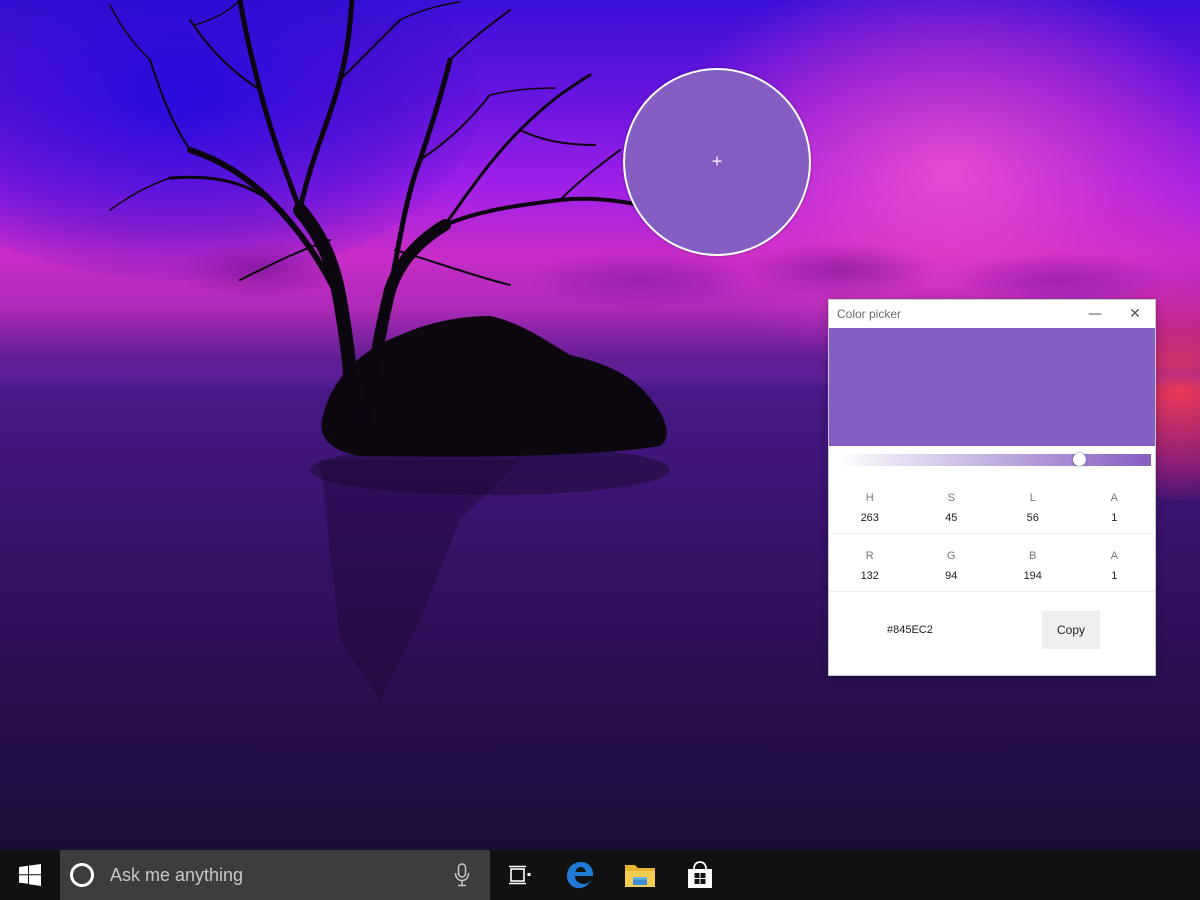 The width and height of the screenshot is (1200, 900). What do you see at coordinates (1071, 630) in the screenshot?
I see `copy-button: Copy` at bounding box center [1071, 630].